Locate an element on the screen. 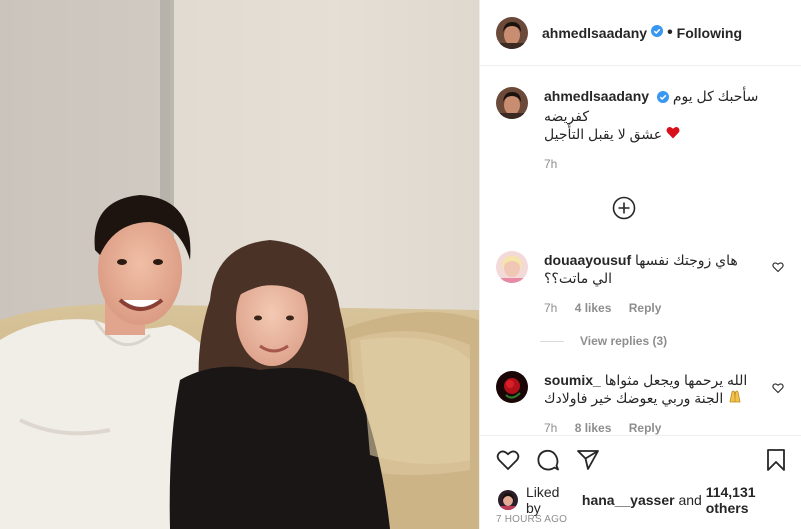  author-avatar is located at coordinates (512, 32).